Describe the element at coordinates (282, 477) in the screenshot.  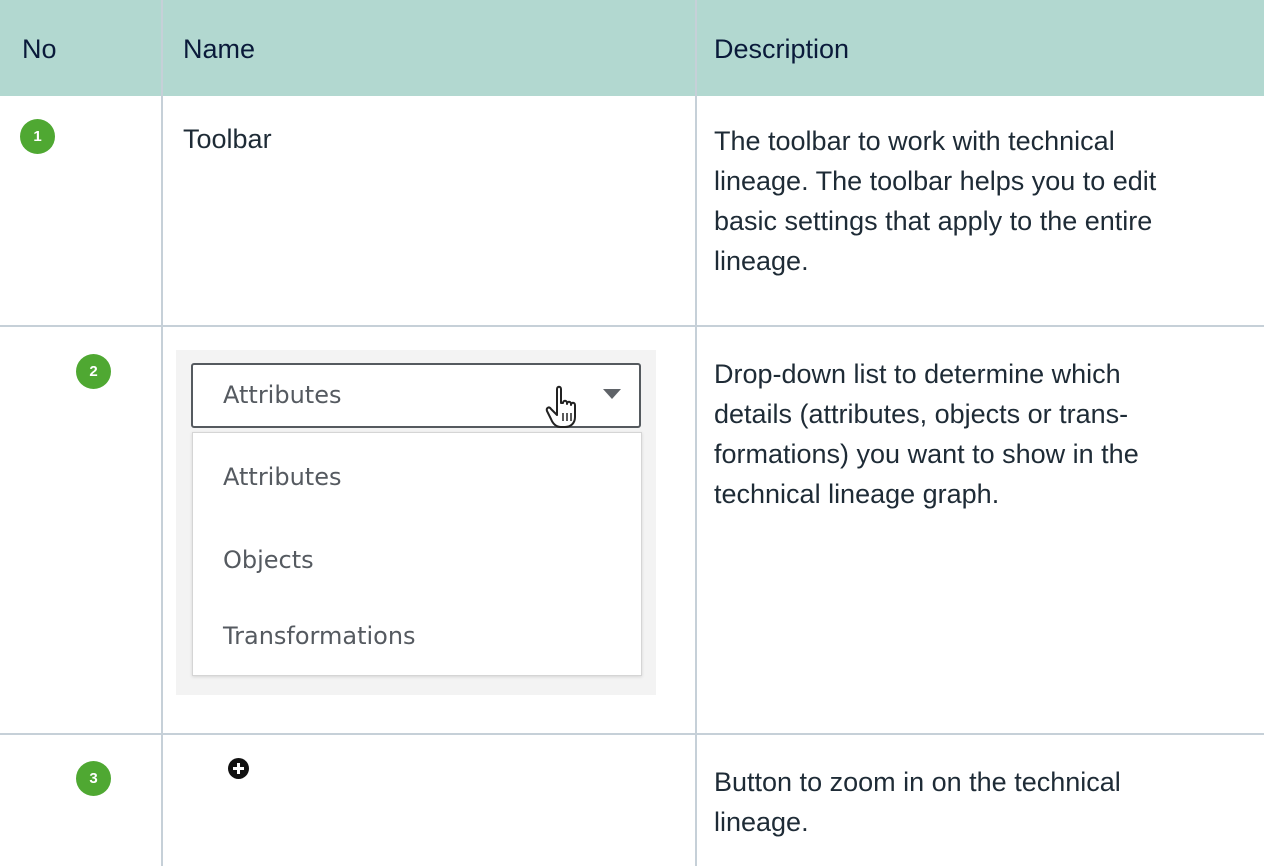
I see `dropdown-option-attributes: Attributes` at that location.